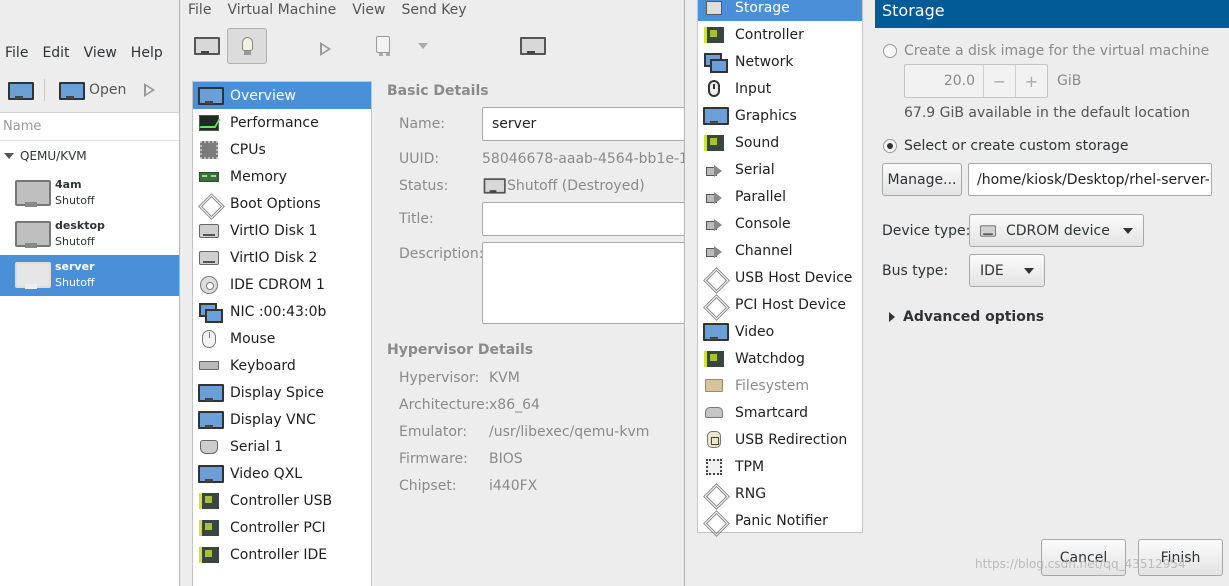  What do you see at coordinates (1007, 270) in the screenshot?
I see `bus-type-select: IDE` at bounding box center [1007, 270].